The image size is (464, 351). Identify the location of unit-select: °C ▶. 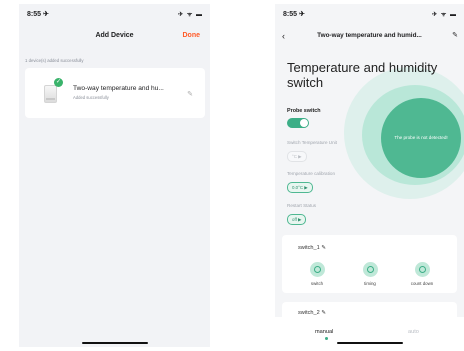
(297, 156).